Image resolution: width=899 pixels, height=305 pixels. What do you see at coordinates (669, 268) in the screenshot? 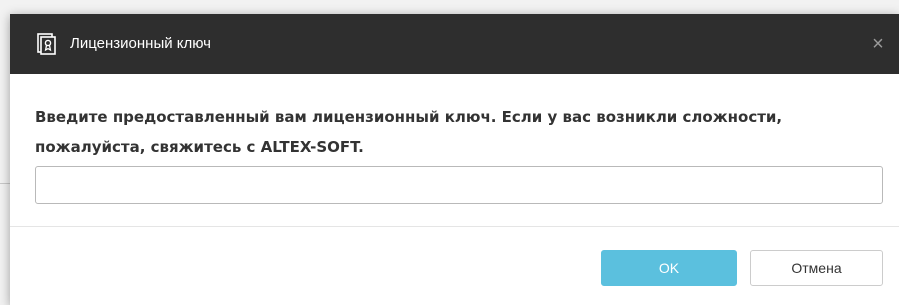
I see `ok-button: OK` at bounding box center [669, 268].